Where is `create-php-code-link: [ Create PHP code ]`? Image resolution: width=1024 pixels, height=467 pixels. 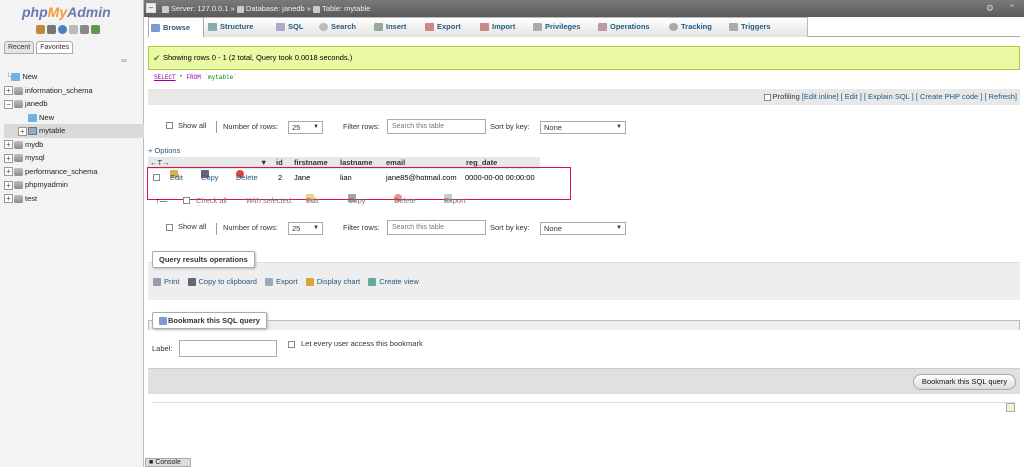 create-php-code-link: [ Create PHP code ] is located at coordinates (949, 96).